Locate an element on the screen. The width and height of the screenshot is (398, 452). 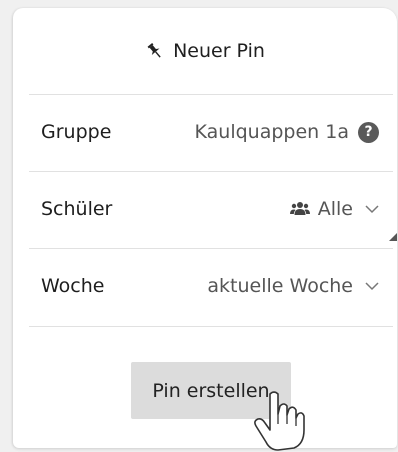
students-label: Schüler is located at coordinates (77, 209).